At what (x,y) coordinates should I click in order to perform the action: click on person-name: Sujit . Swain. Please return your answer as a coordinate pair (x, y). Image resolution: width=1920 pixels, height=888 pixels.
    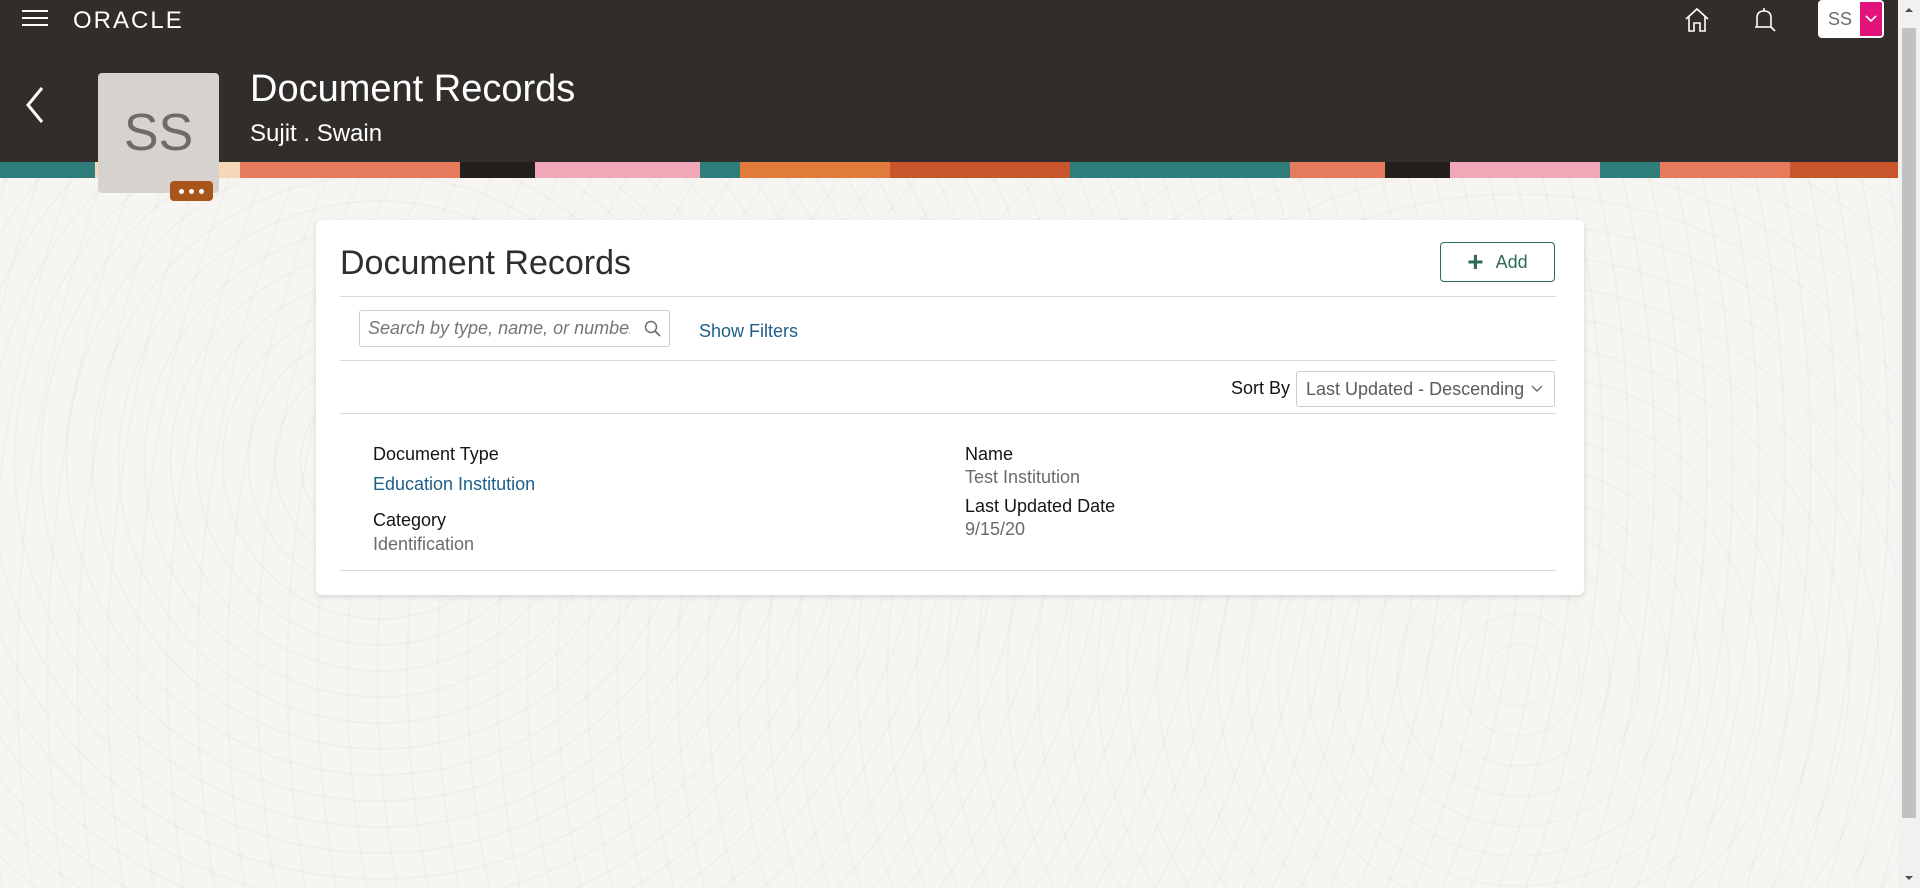
    Looking at the image, I should click on (316, 133).